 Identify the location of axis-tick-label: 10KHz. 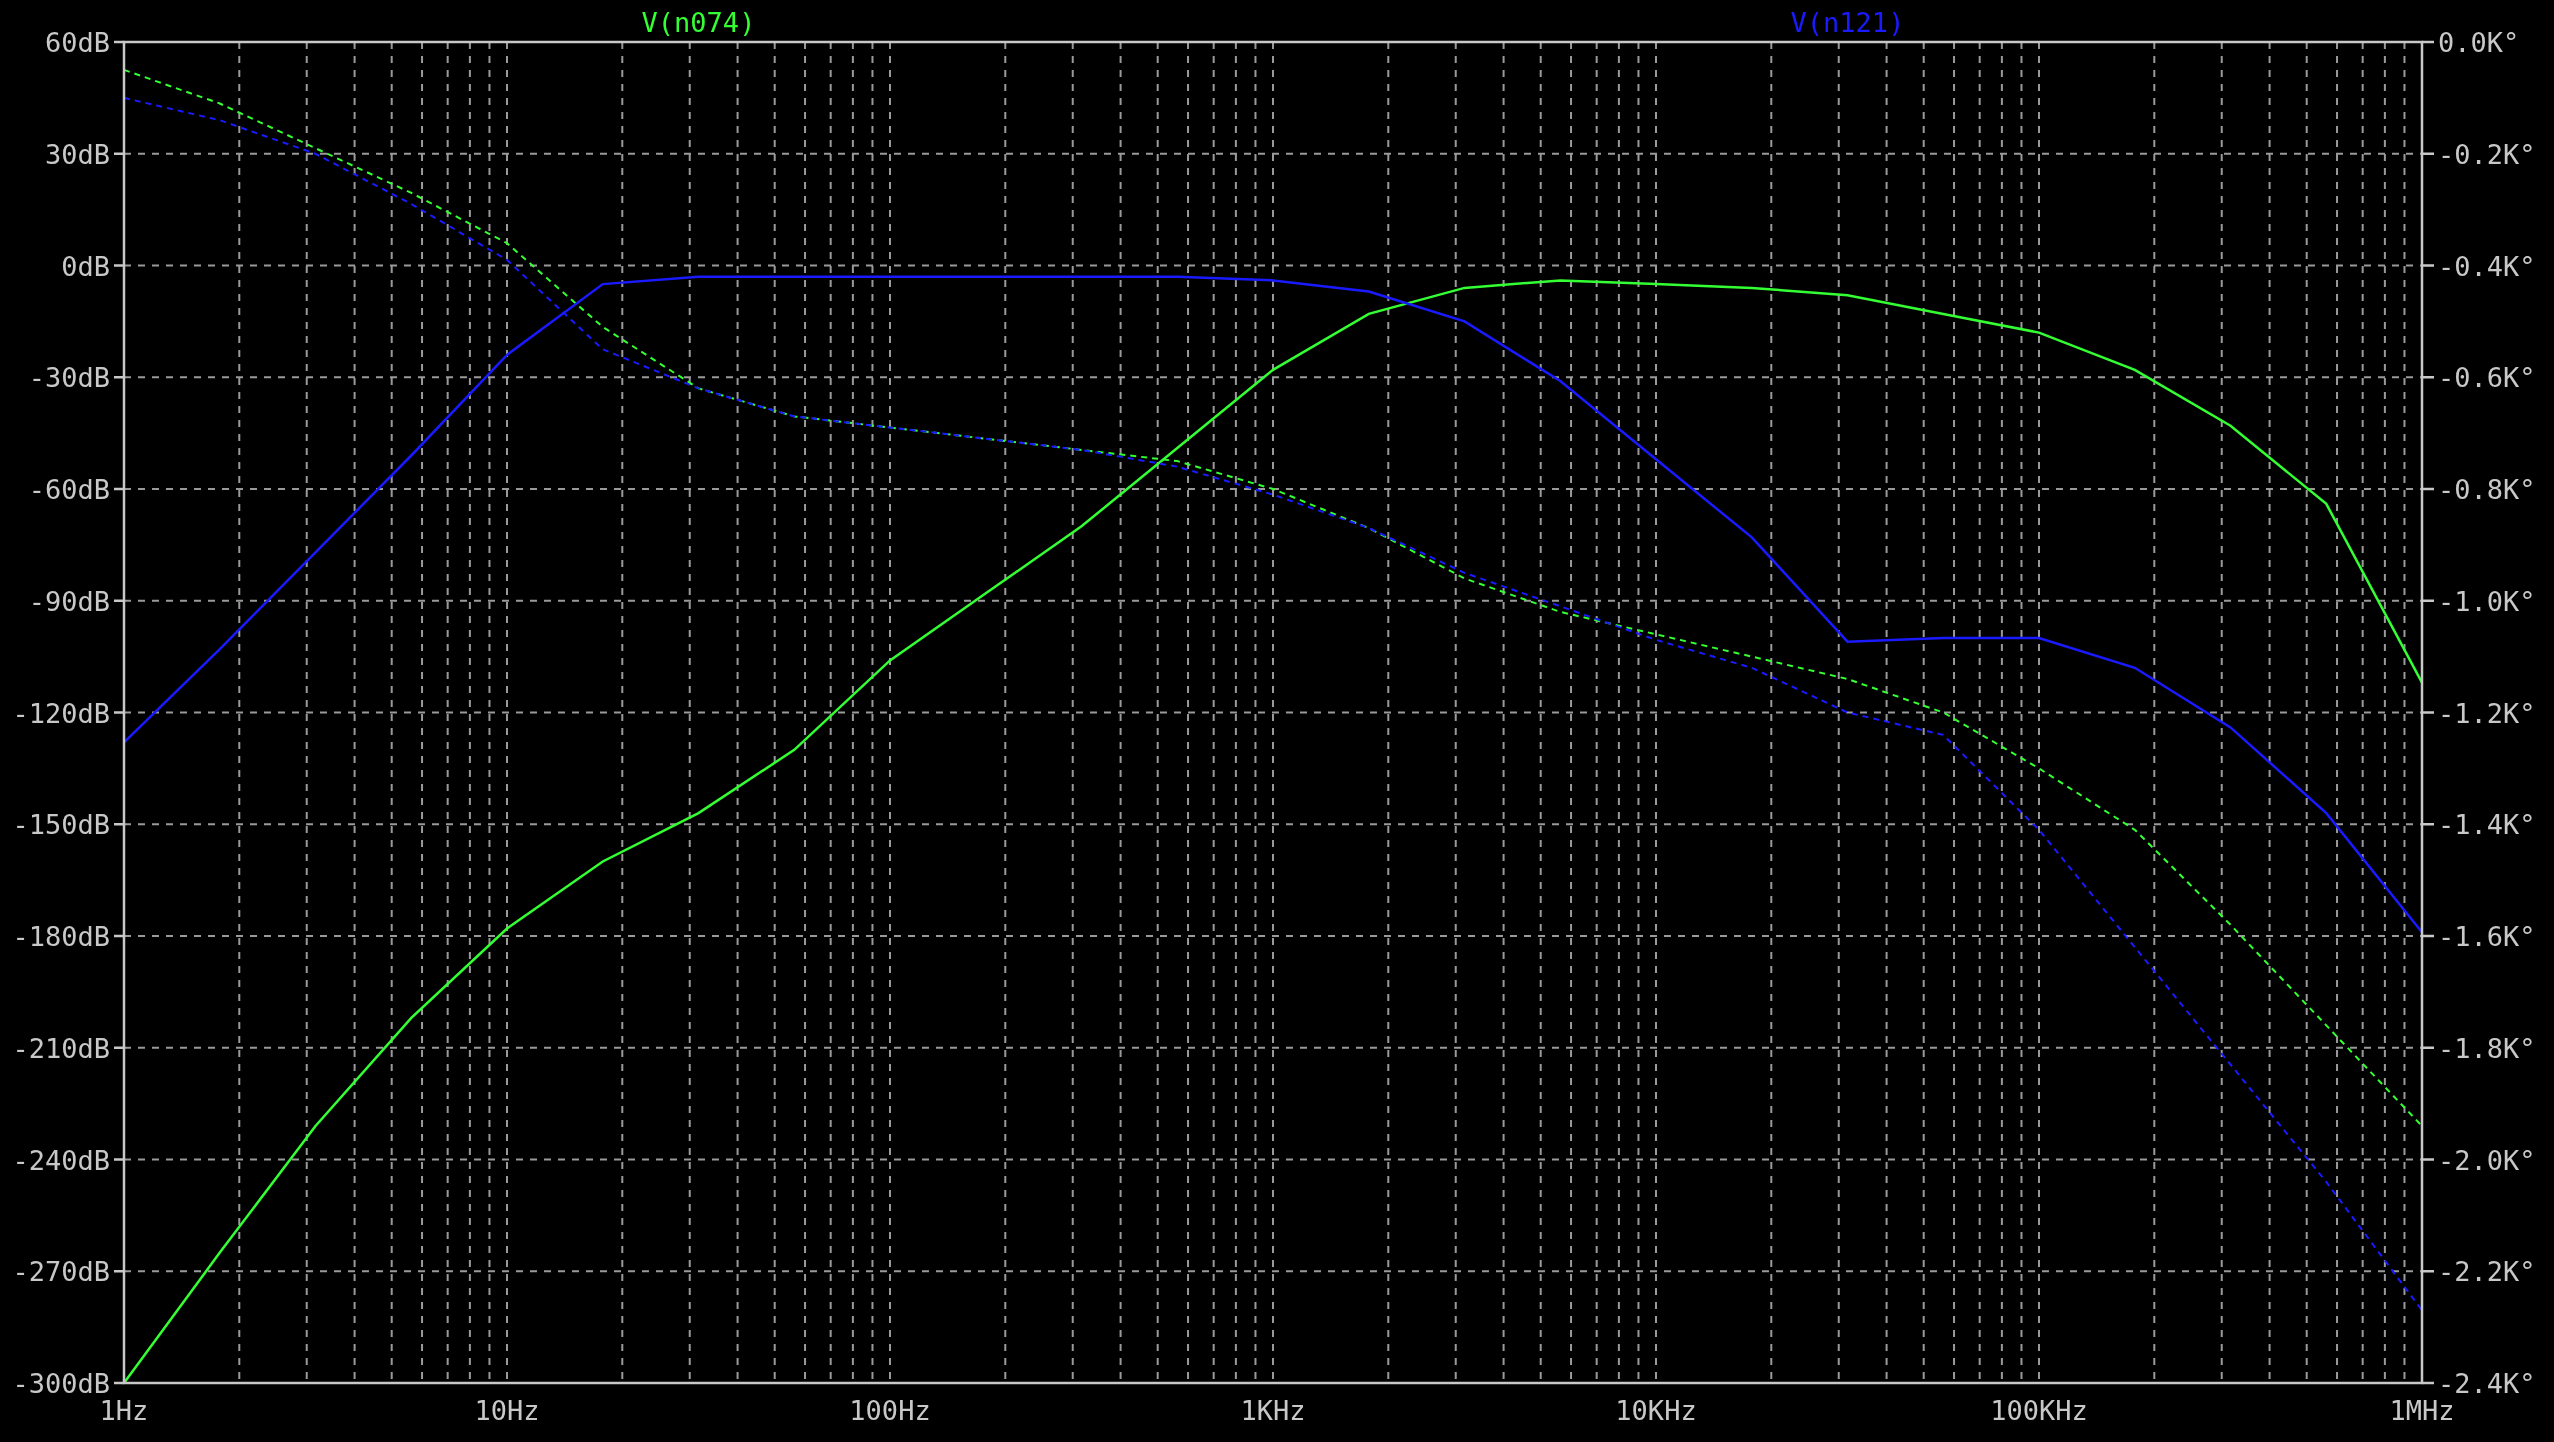
(1656, 1410).